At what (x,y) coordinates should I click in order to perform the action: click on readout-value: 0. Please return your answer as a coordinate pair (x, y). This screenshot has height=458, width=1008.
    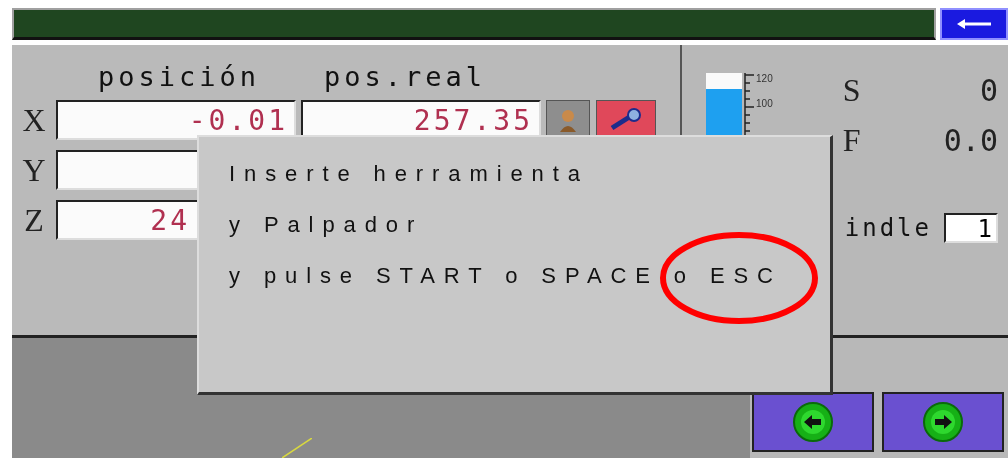
    Looking at the image, I should click on (988, 90).